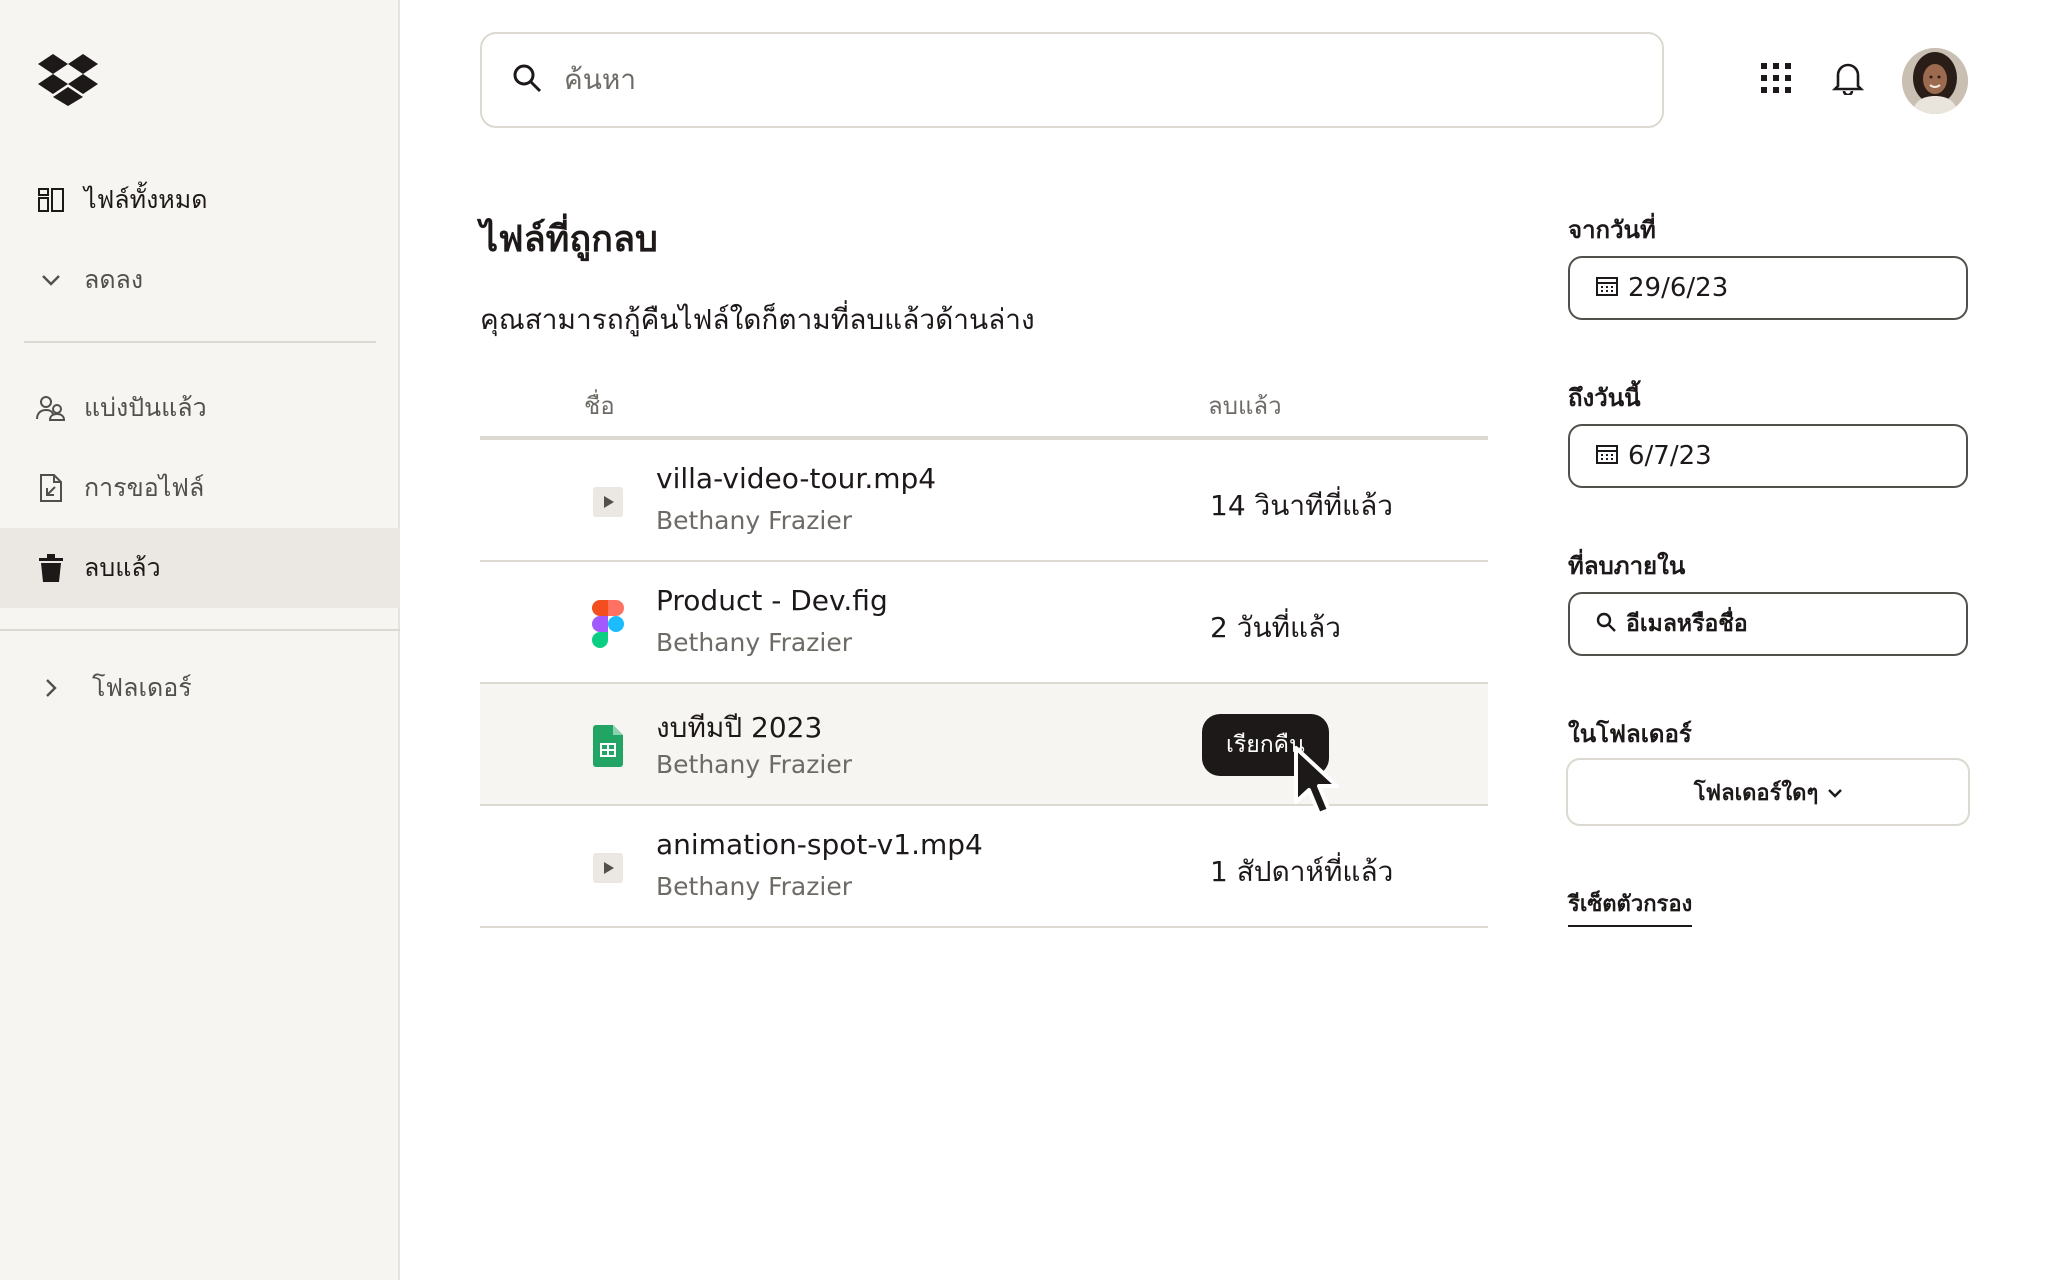  What do you see at coordinates (1630, 906) in the screenshot?
I see `reset-filters-link: รีเซ็ตตัวกรอง` at bounding box center [1630, 906].